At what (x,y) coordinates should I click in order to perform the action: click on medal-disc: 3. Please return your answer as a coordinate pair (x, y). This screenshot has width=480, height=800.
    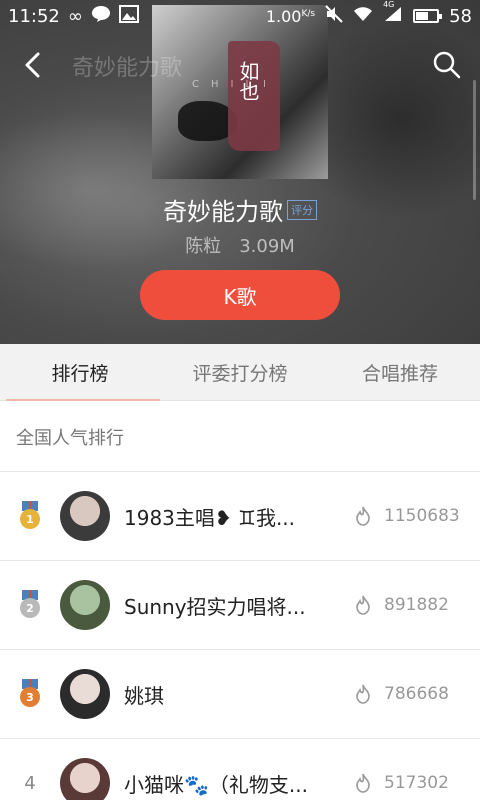
    Looking at the image, I should click on (30, 697).